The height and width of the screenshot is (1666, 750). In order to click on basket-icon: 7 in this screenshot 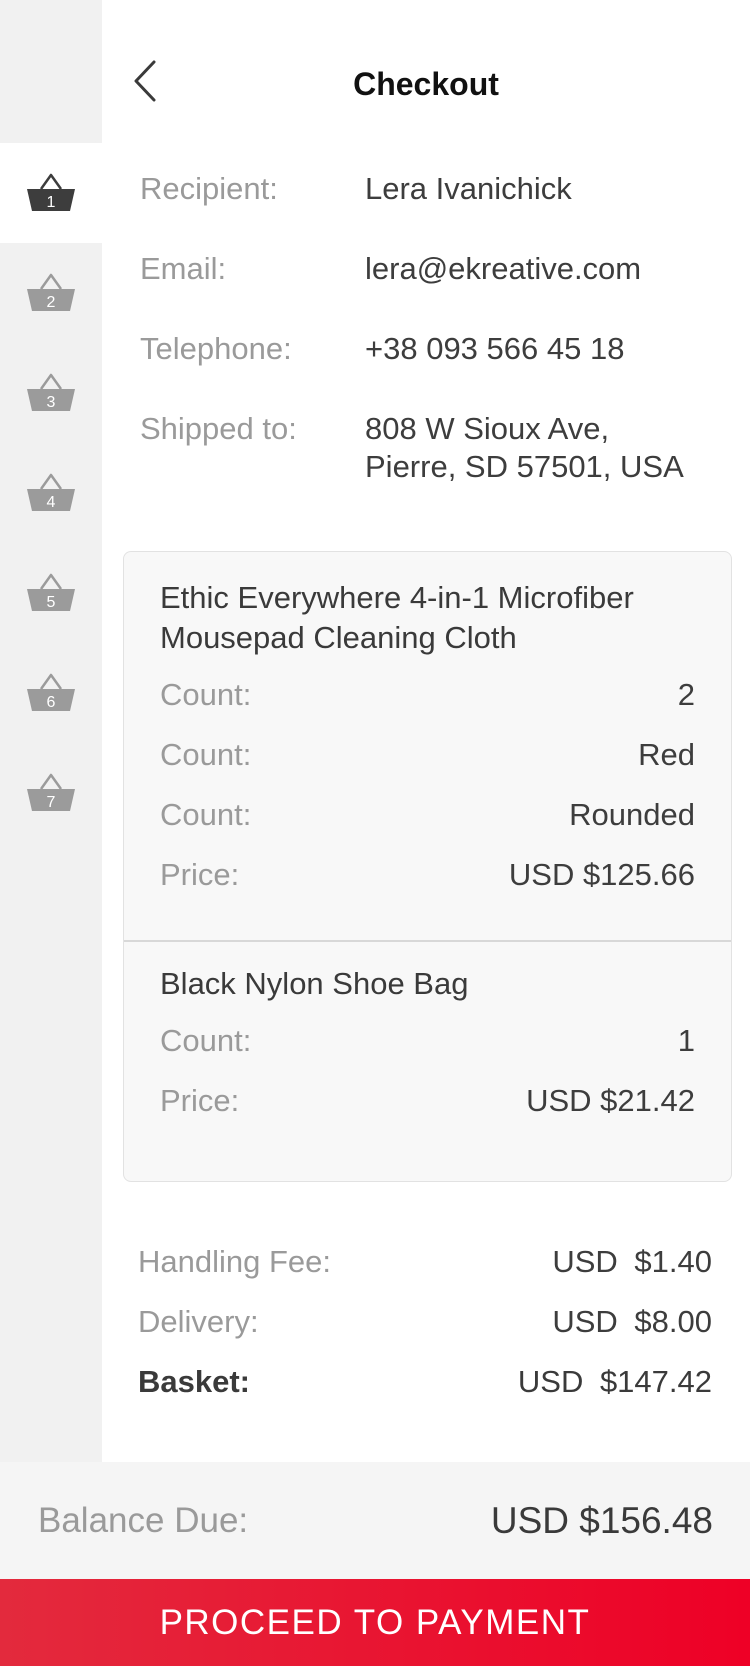, I will do `click(51, 792)`.